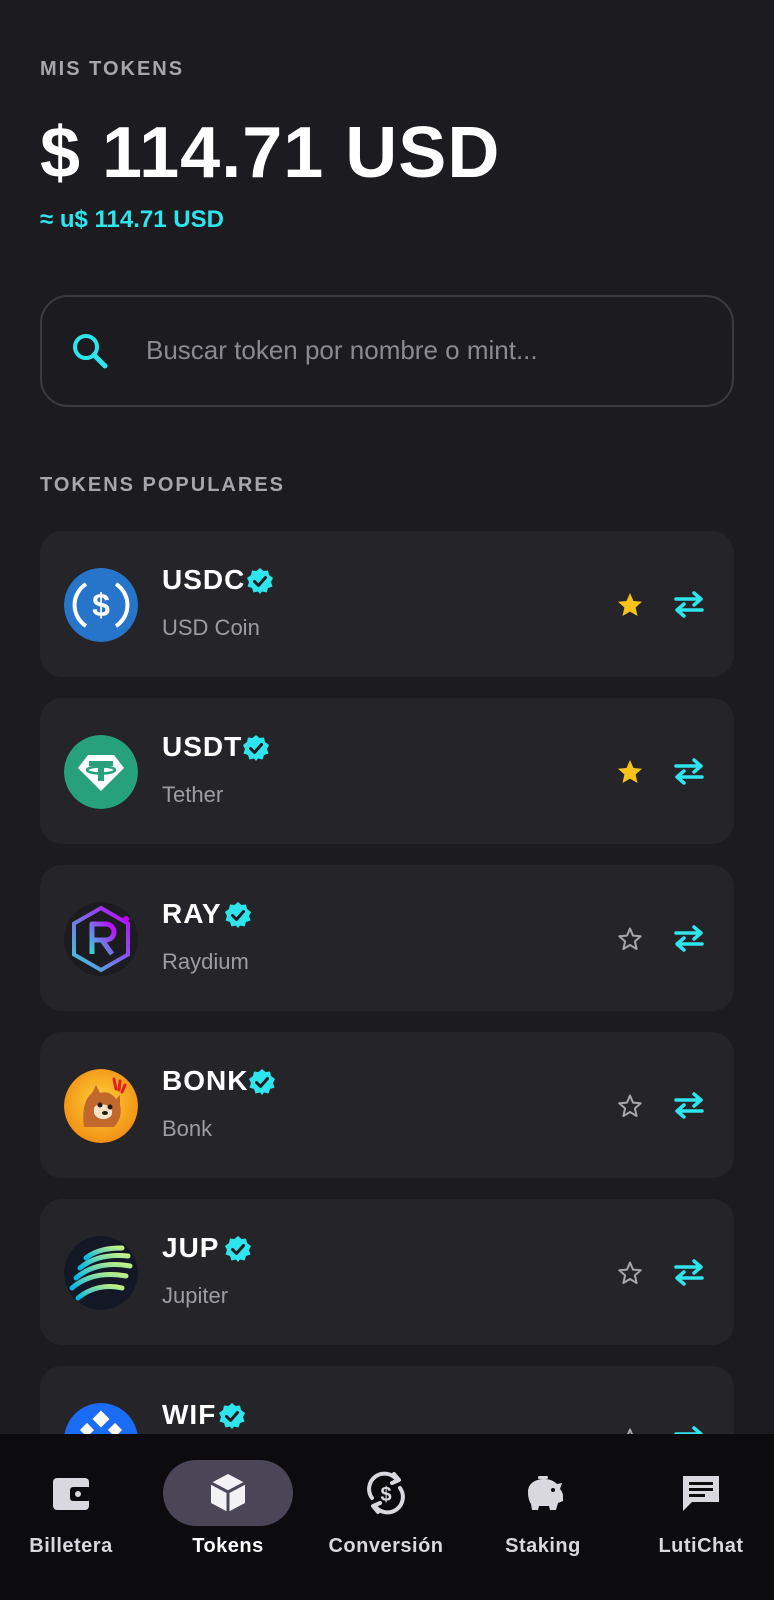 The width and height of the screenshot is (774, 1600). I want to click on nav-tab-conversion: $ Conversión, so click(386, 1517).